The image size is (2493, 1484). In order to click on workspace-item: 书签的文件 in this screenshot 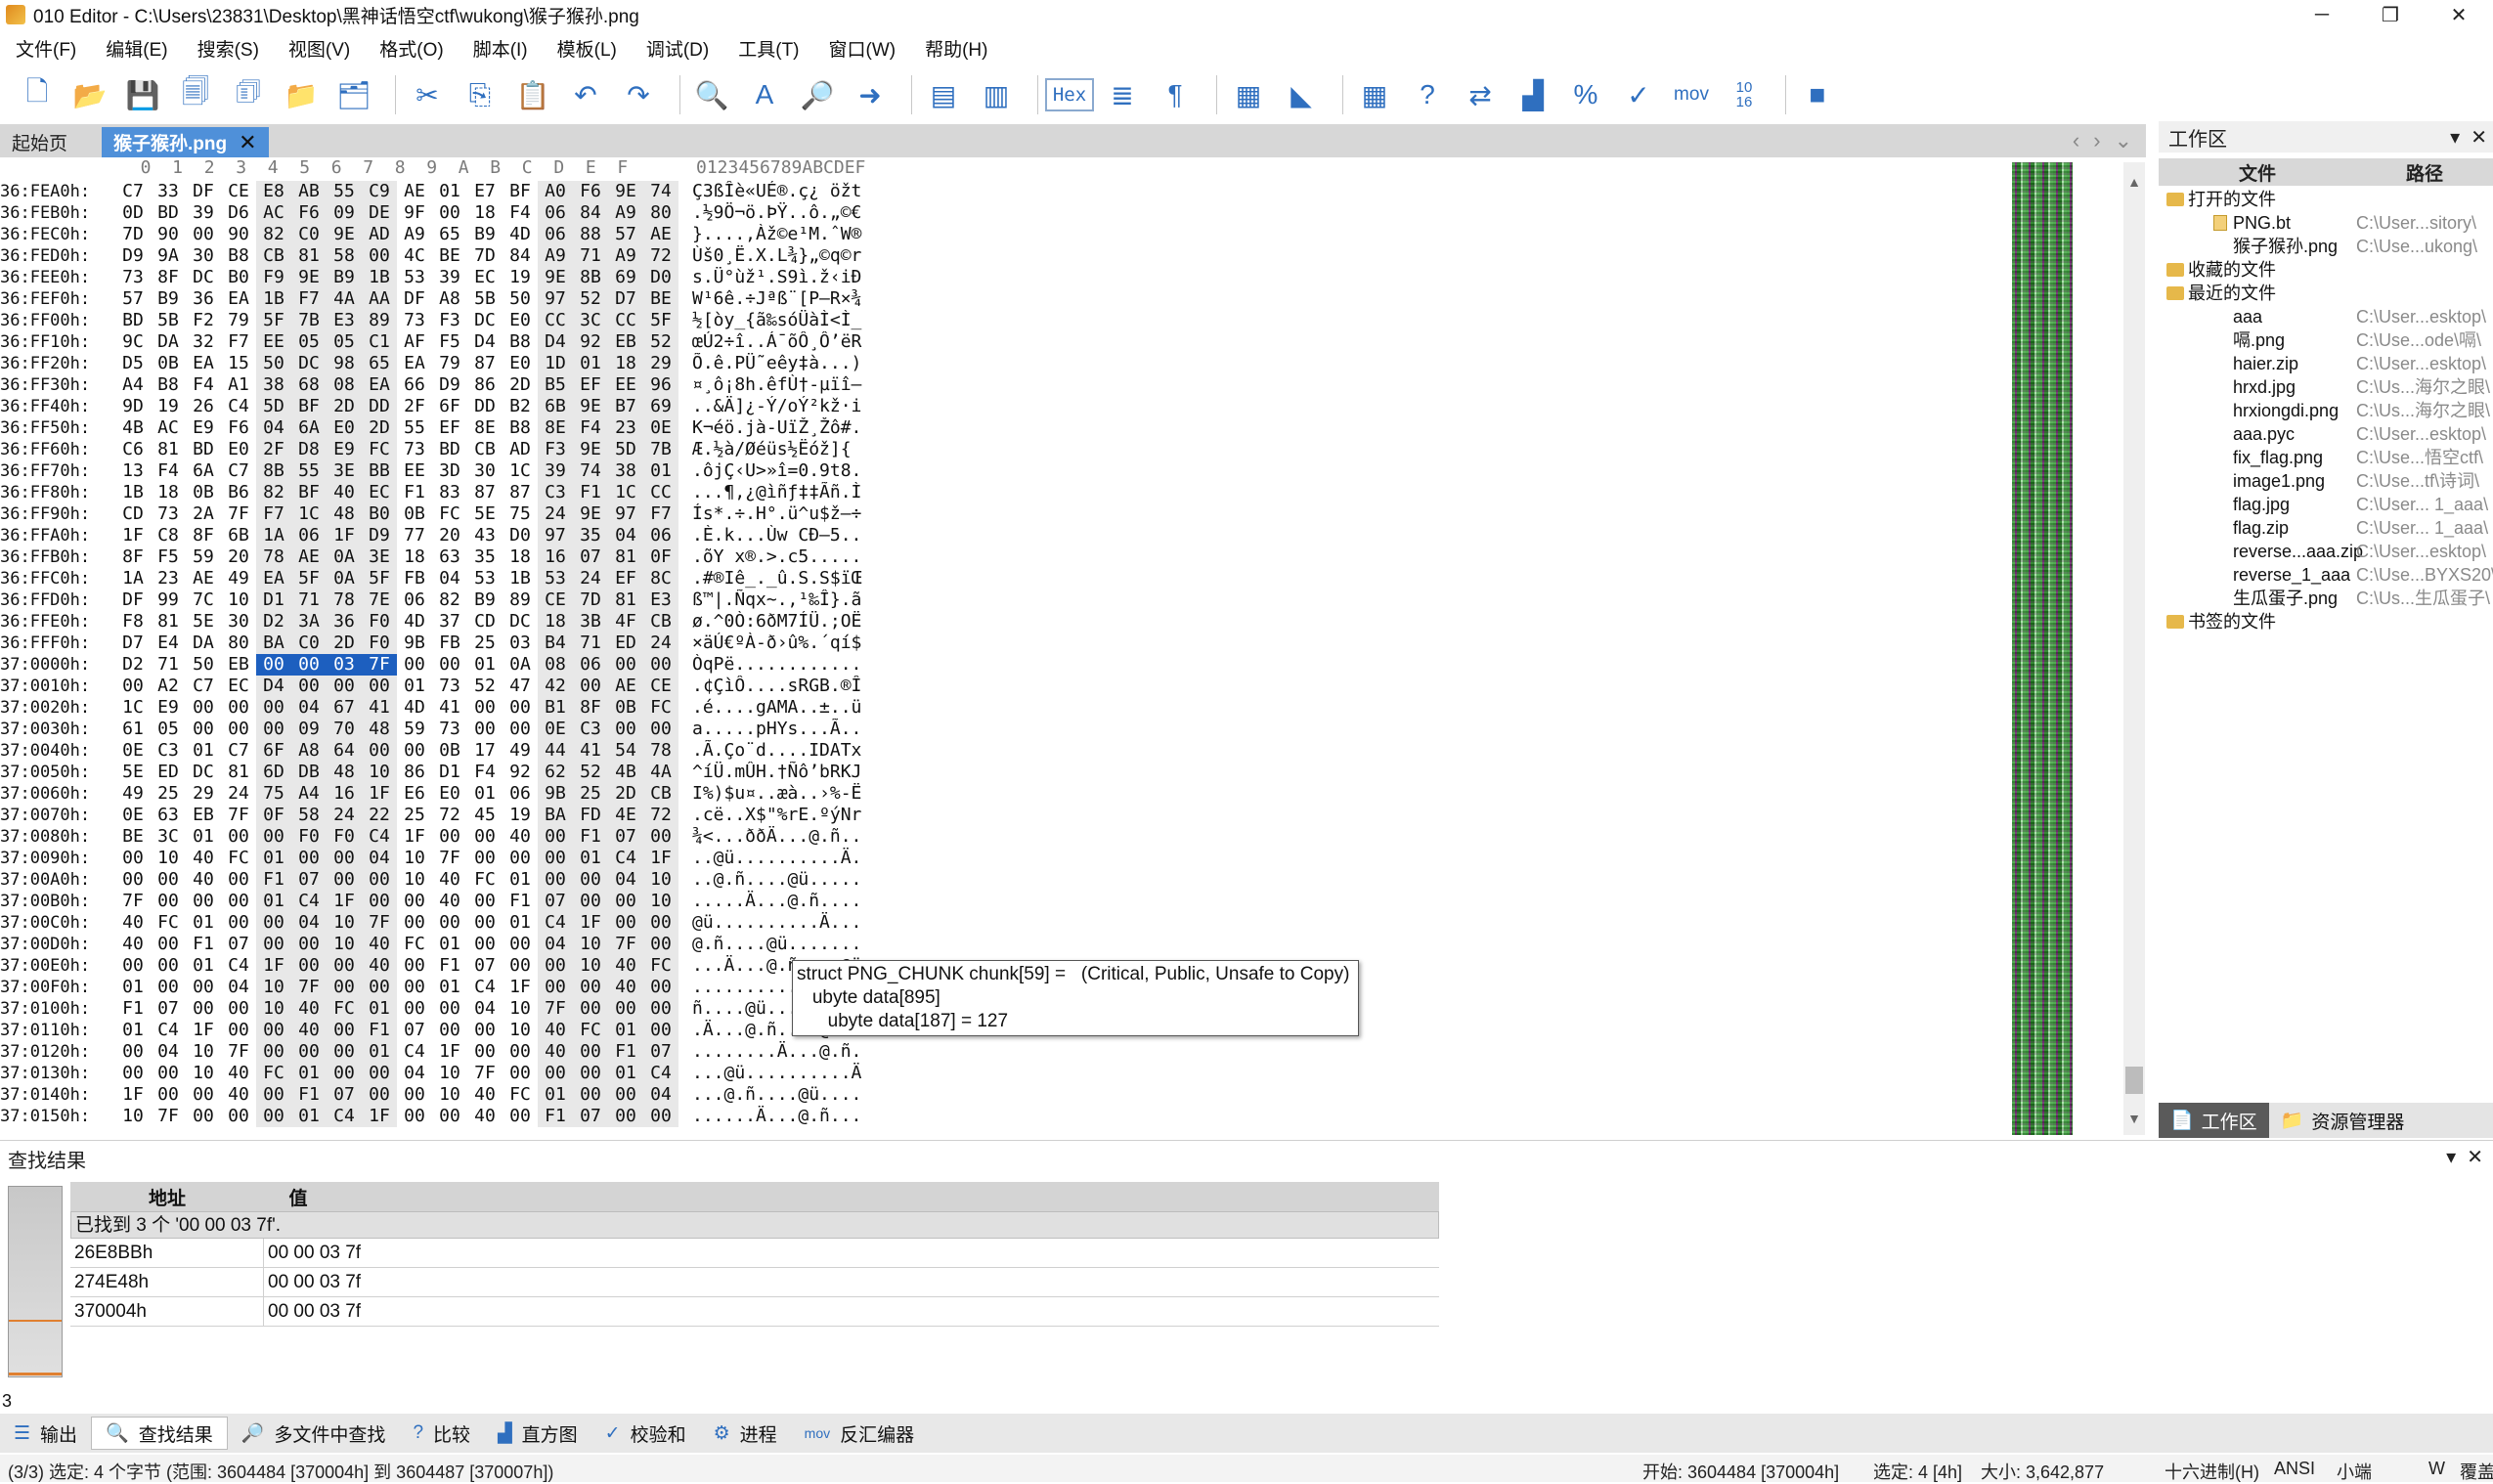, I will do `click(2326, 621)`.